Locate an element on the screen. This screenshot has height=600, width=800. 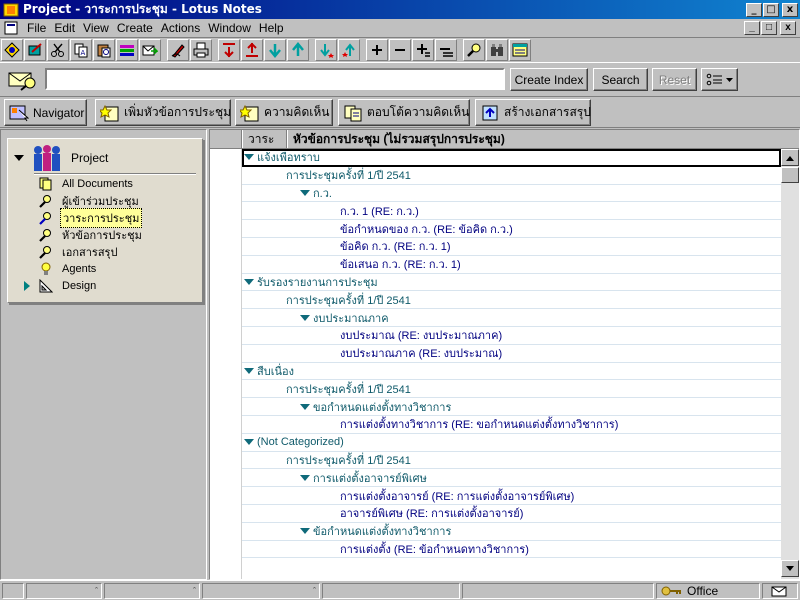
signature-icon is located at coordinates (178, 50).